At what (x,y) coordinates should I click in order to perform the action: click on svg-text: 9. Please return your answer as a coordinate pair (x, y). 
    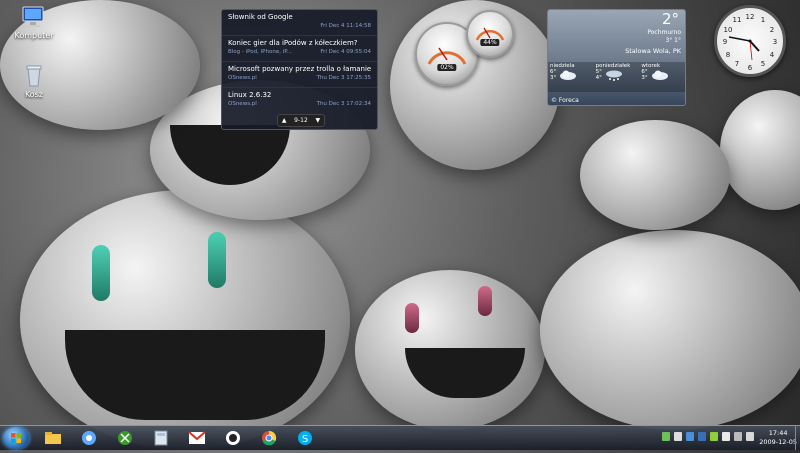
    Looking at the image, I should click on (725, 42).